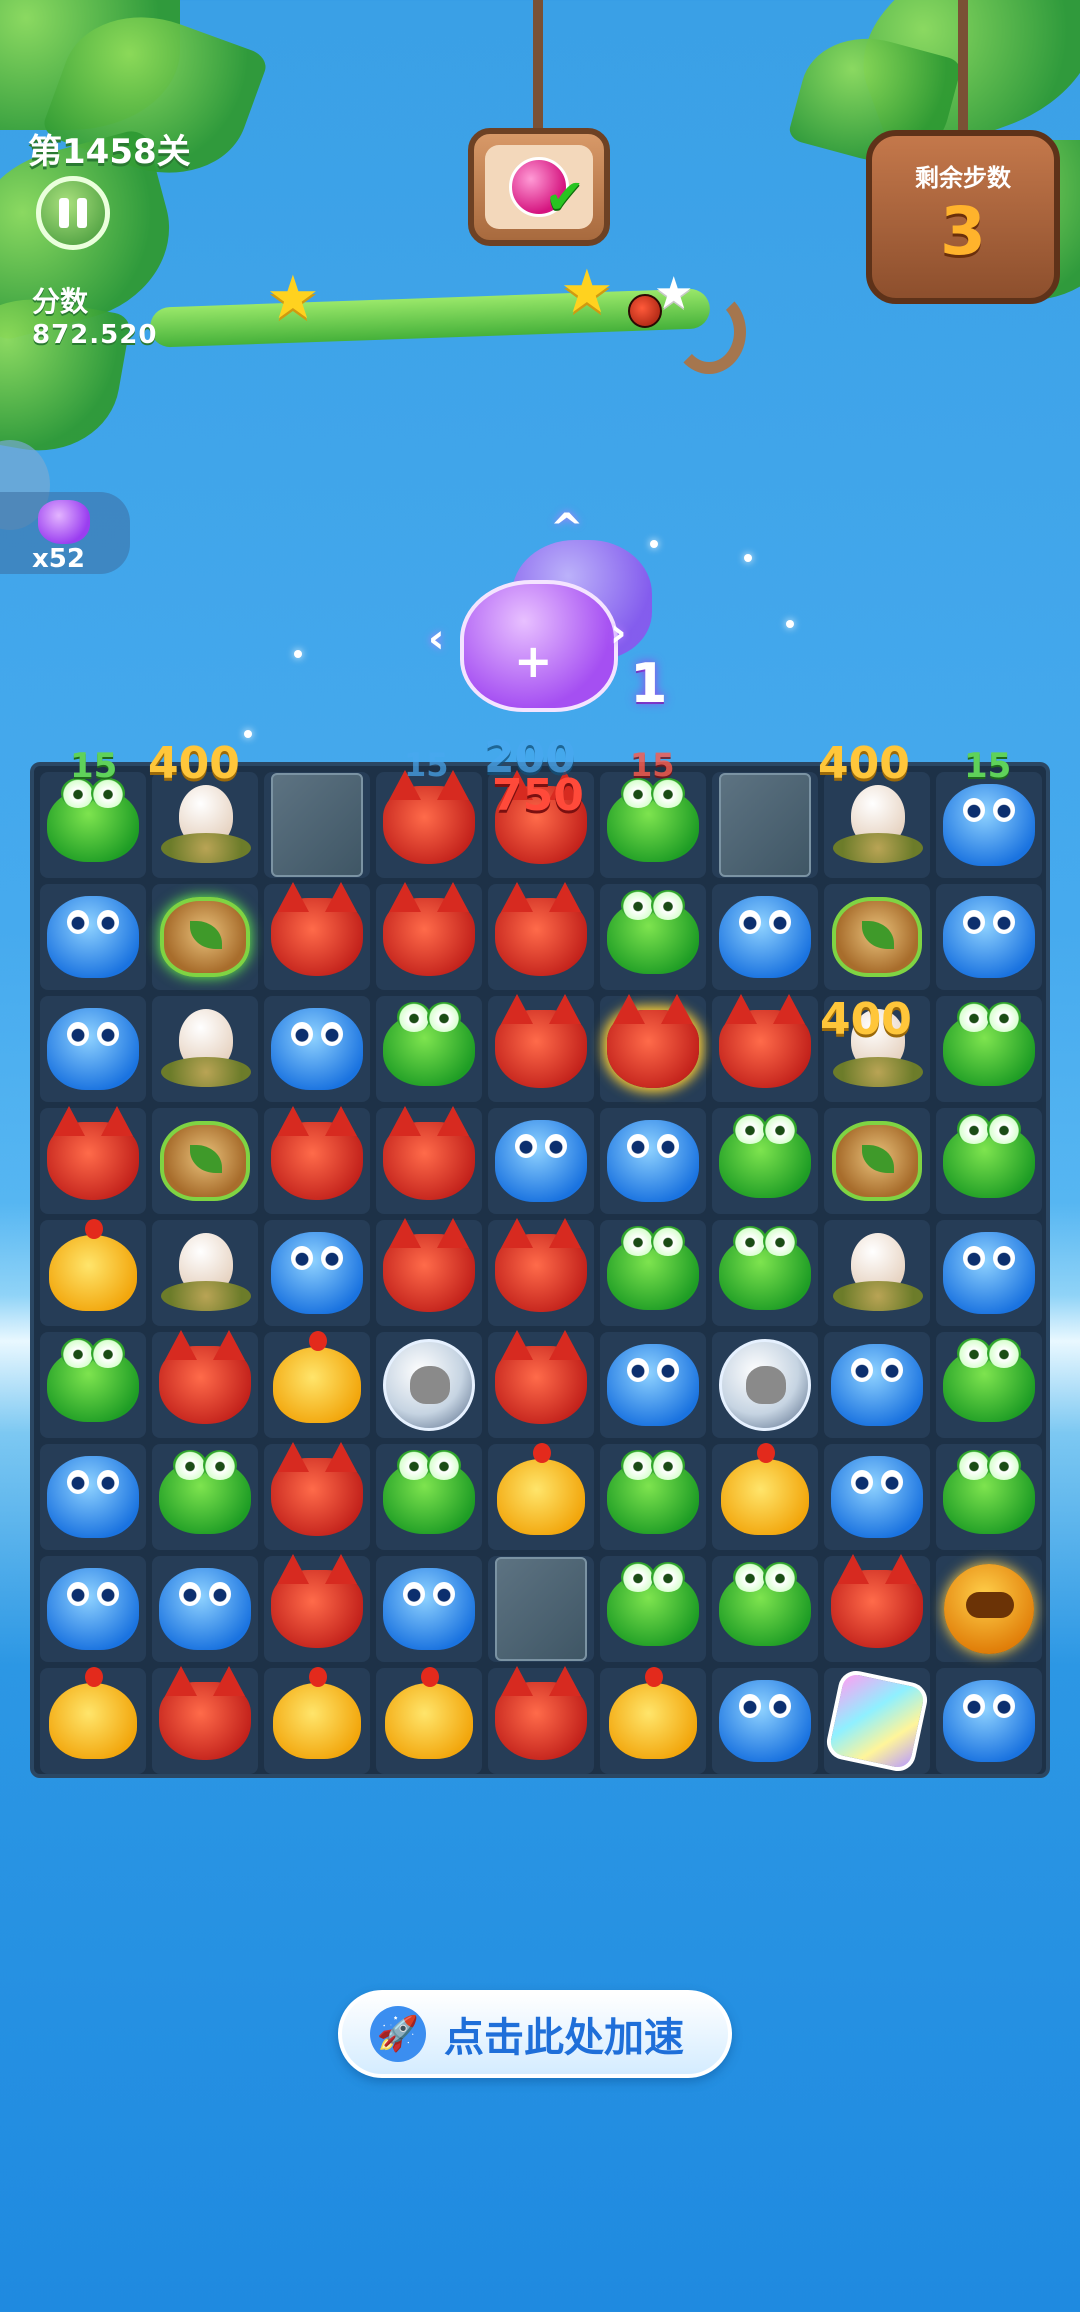 The width and height of the screenshot is (1080, 2312). What do you see at coordinates (541, 1491) in the screenshot?
I see `chick-icon` at bounding box center [541, 1491].